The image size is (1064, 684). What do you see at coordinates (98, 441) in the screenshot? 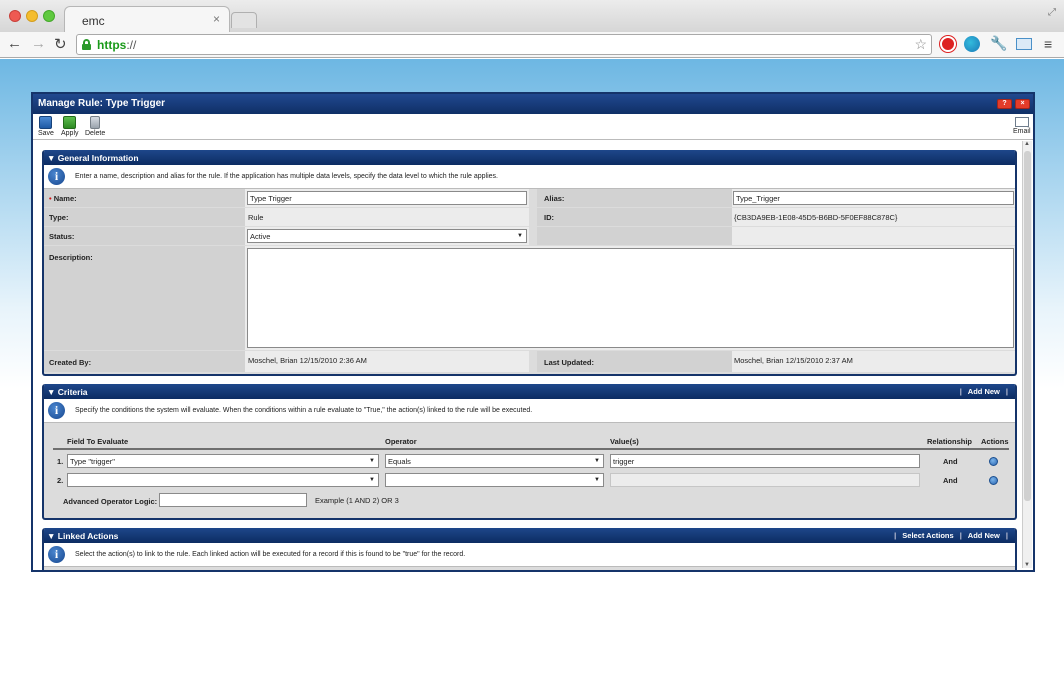
I see `column-field-to-evaluate: Field To Evaluate` at bounding box center [98, 441].